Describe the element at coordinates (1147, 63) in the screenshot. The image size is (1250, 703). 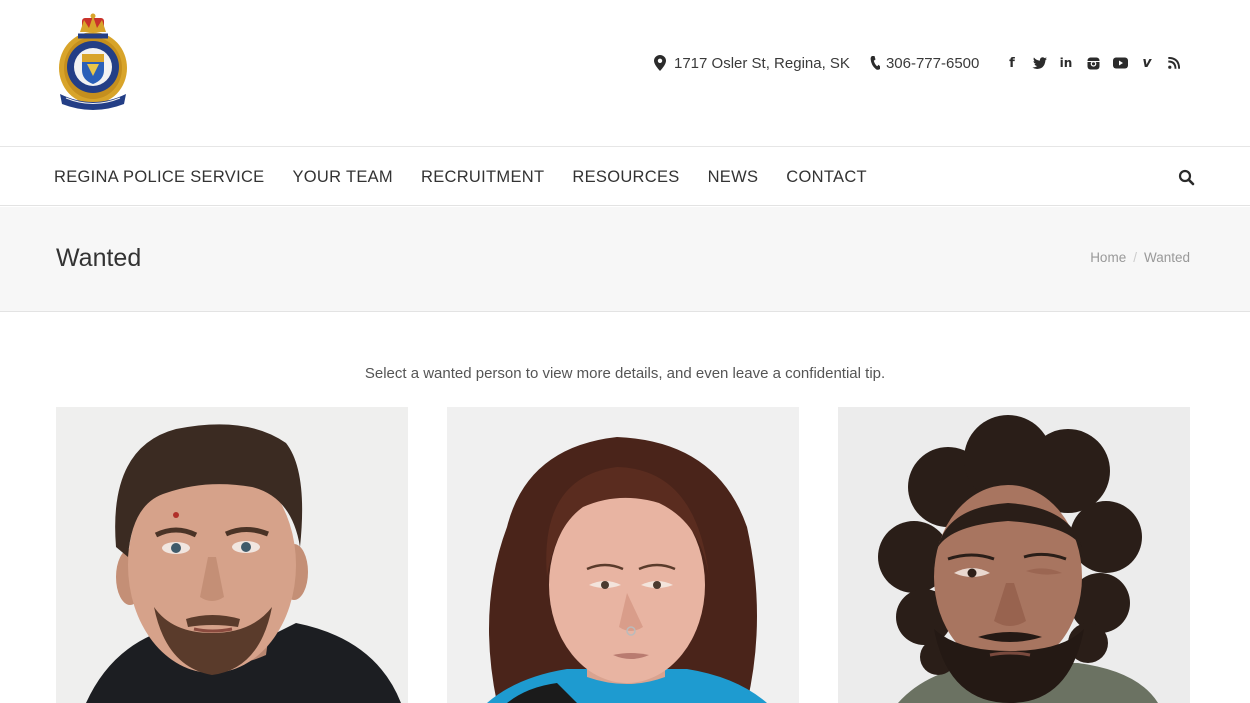
I see `vimeo-icon: v` at that location.